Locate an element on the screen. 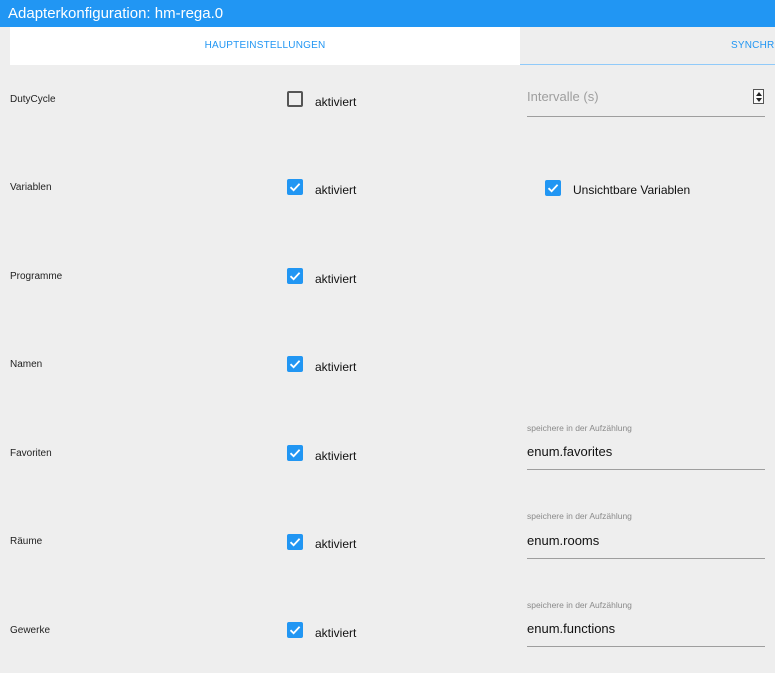 The height and width of the screenshot is (673, 775). programme-checkbox is located at coordinates (295, 276).